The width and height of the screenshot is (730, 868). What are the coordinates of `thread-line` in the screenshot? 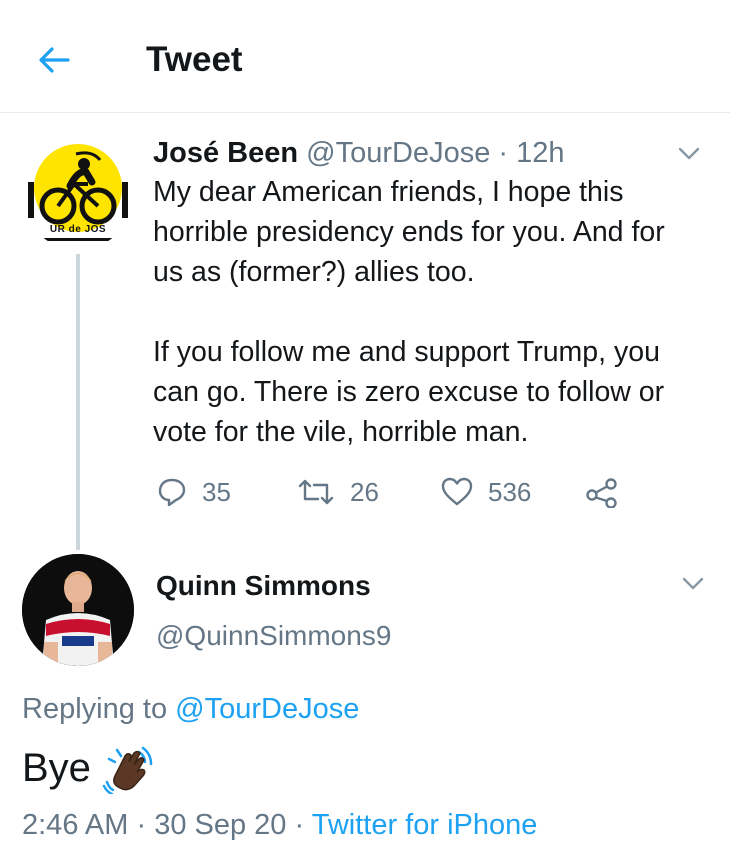 It's located at (78, 402).